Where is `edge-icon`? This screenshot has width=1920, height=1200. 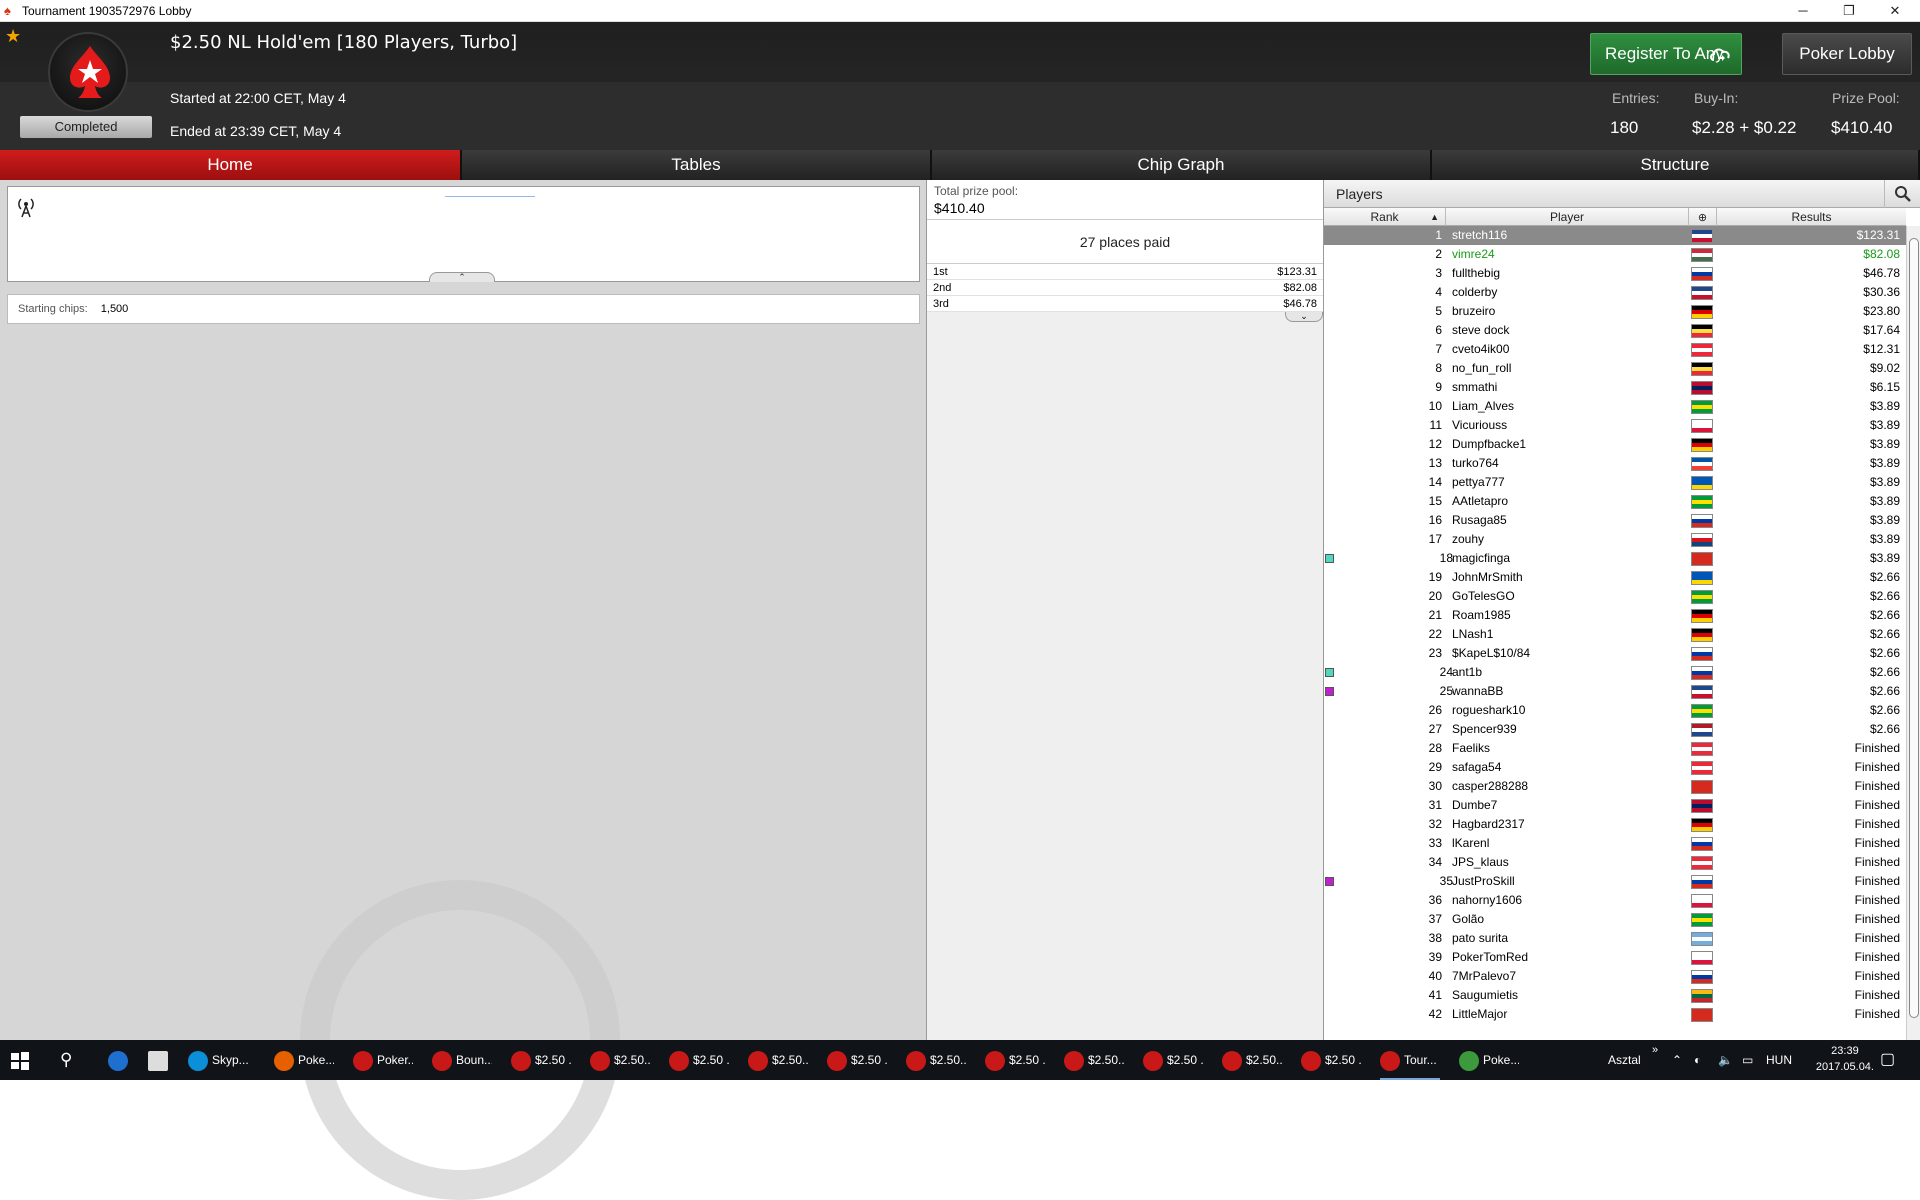 edge-icon is located at coordinates (121, 1060).